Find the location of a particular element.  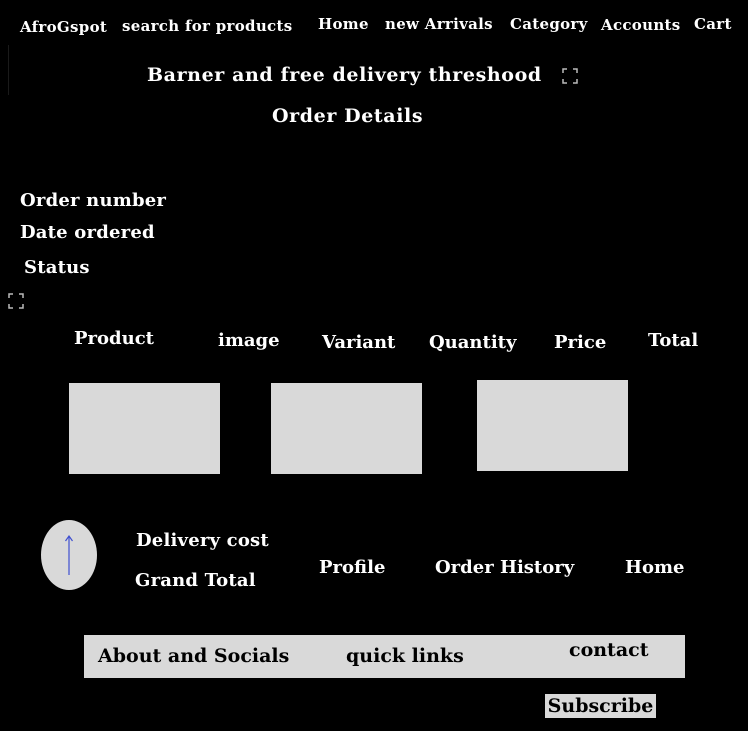

nav-item-category: Category is located at coordinates (549, 24).